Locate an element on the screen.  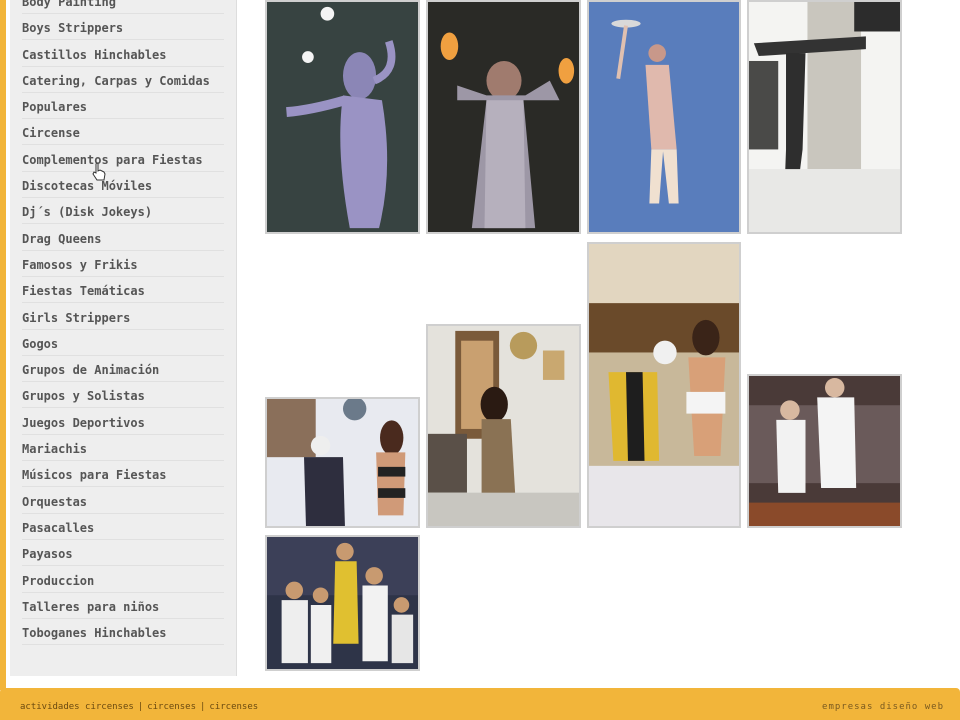
sidebar-item-body-painting: Body Painting is located at coordinates (123, 7).